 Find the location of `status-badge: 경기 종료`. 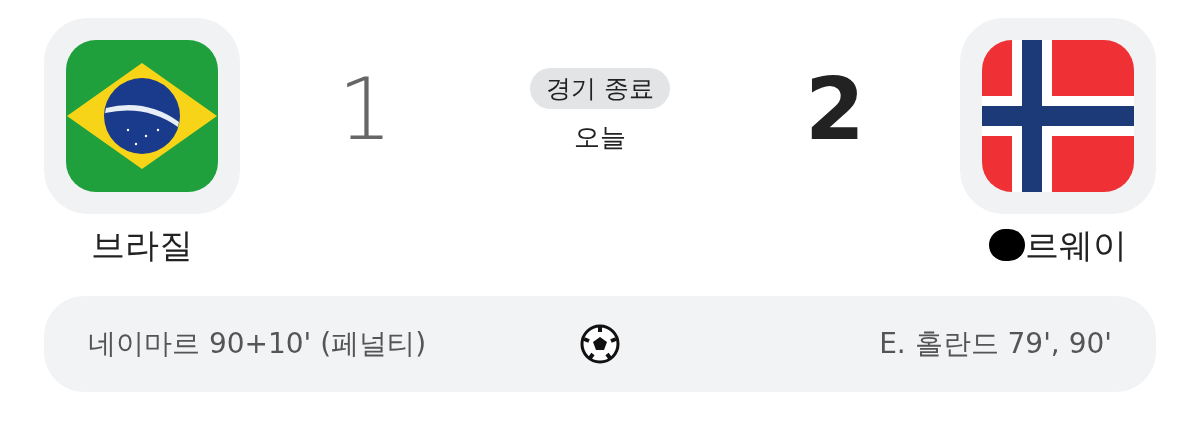

status-badge: 경기 종료 is located at coordinates (600, 89).